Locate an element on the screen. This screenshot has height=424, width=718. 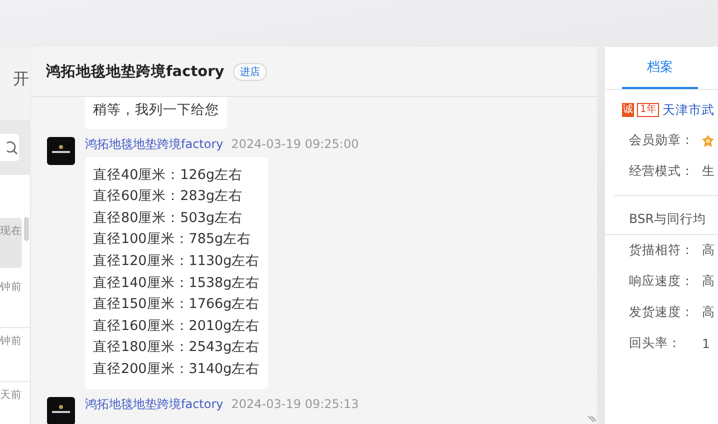
section-title: BSR与同行均 is located at coordinates (661, 215).